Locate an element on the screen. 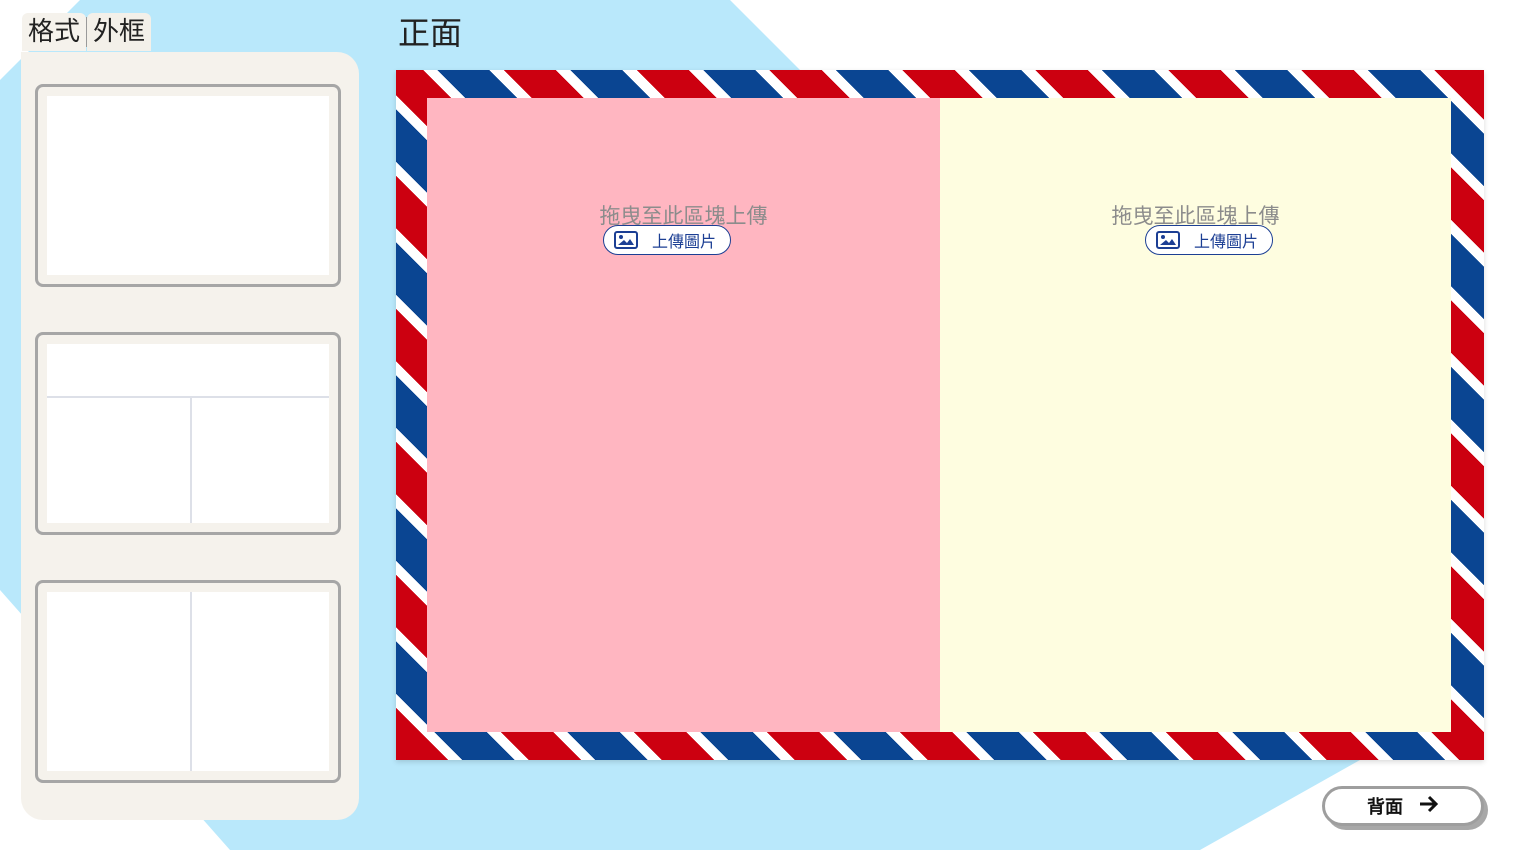  layout-option-top-bar-two-columns is located at coordinates (188, 433).